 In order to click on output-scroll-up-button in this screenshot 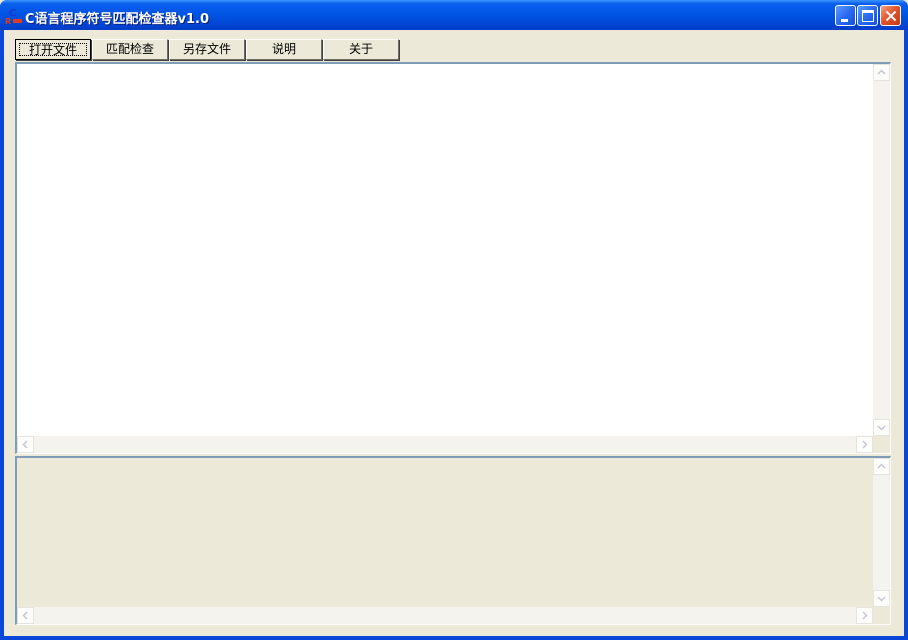, I will do `click(881, 466)`.